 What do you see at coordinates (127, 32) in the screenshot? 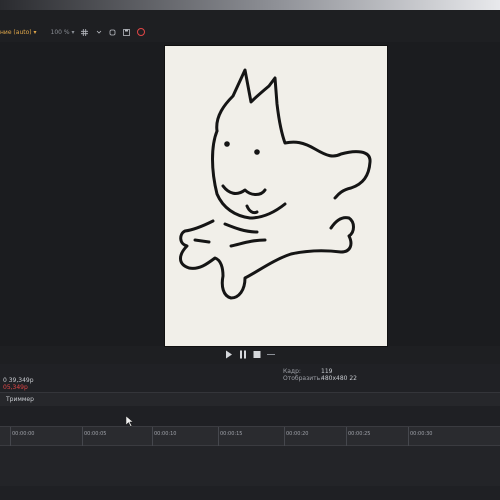
I see `save-icon` at bounding box center [127, 32].